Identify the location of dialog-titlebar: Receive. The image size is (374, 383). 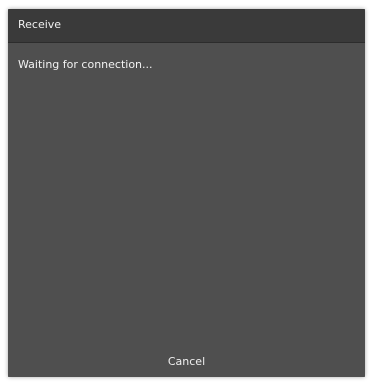
(186, 26).